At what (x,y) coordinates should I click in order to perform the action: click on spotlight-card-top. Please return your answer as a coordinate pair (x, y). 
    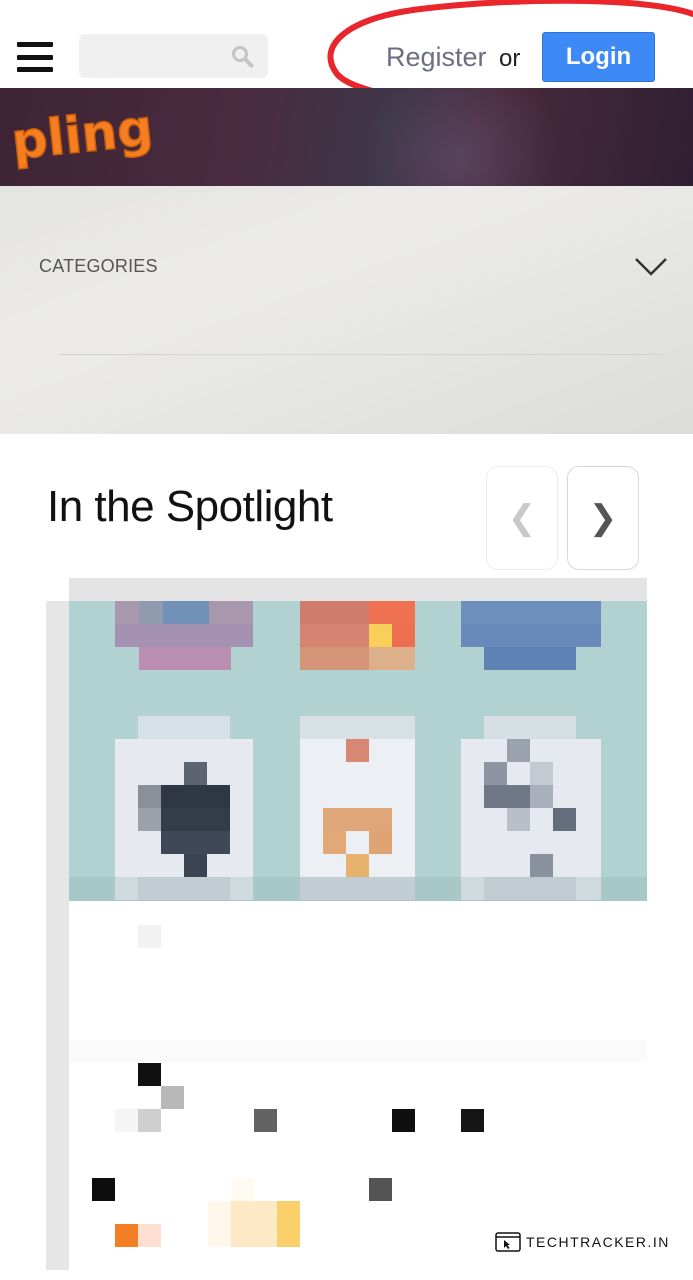
    Looking at the image, I should click on (358, 589).